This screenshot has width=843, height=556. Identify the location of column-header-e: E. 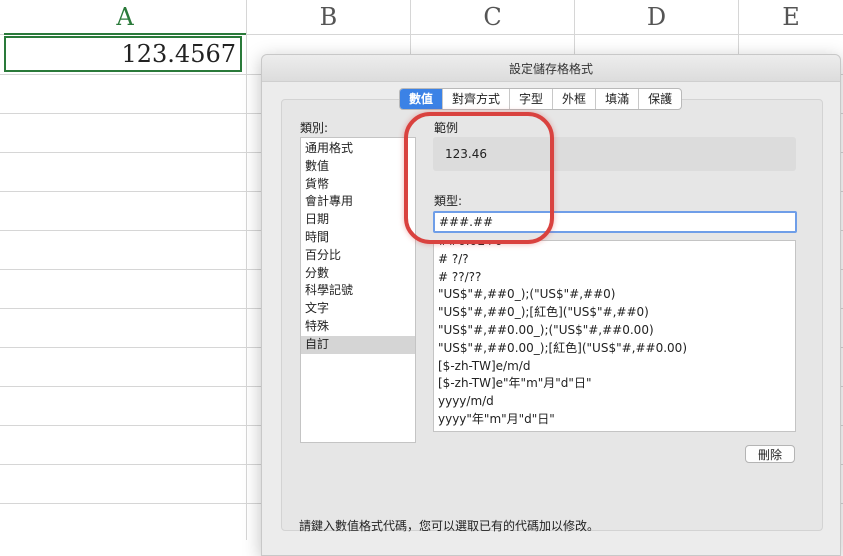
(791, 17).